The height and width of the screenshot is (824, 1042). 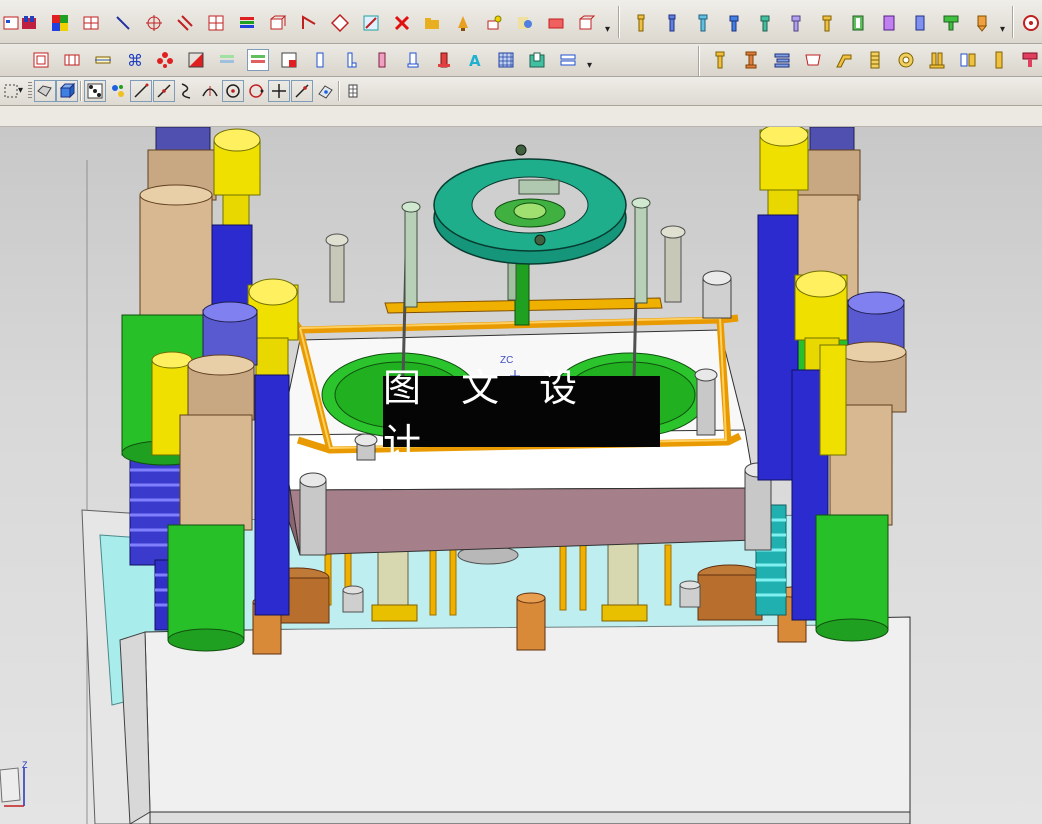 I want to click on std-support-icon, so click(x=937, y=60).